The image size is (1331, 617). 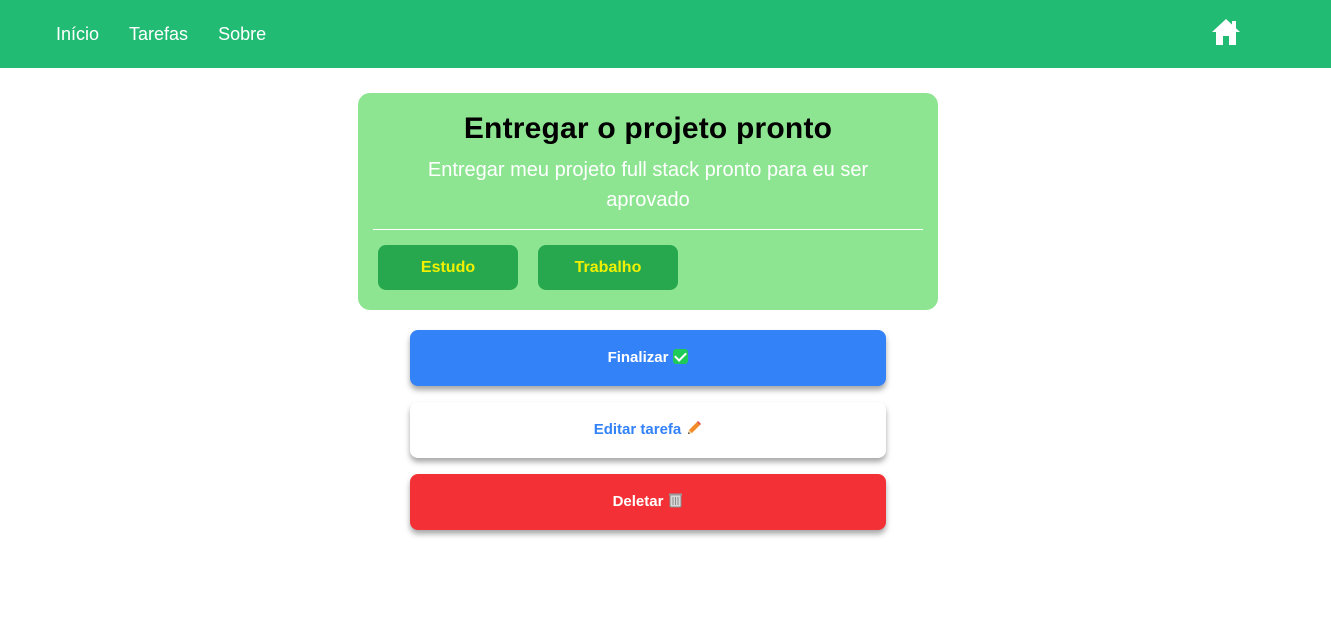 What do you see at coordinates (1226, 32) in the screenshot?
I see `home-icon` at bounding box center [1226, 32].